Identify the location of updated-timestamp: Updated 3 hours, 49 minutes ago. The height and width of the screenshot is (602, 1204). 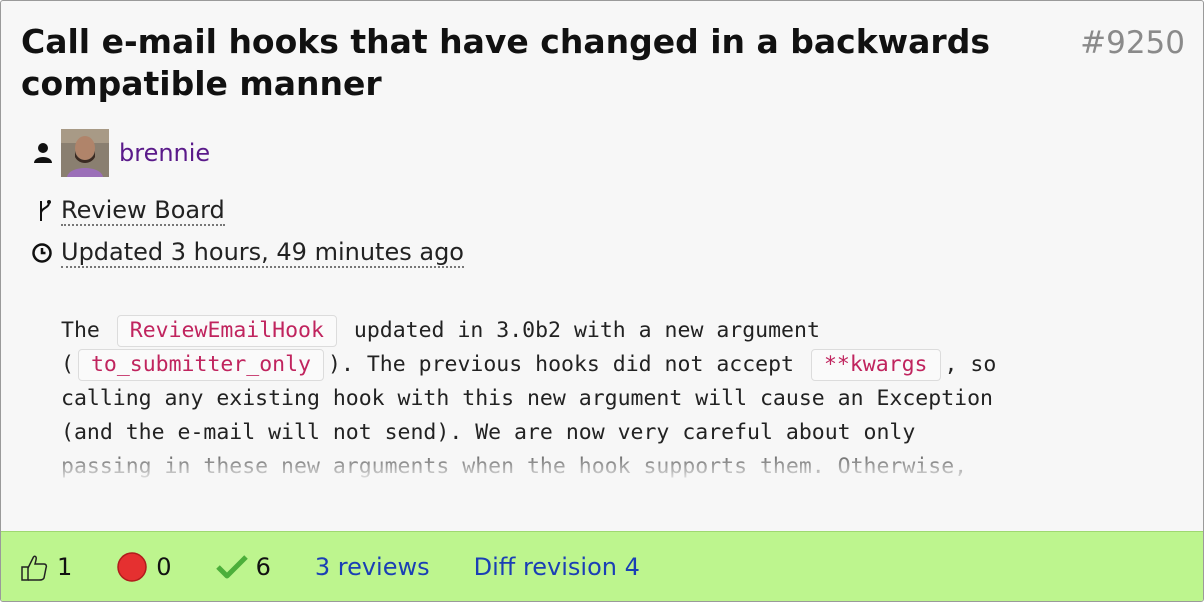
(262, 253).